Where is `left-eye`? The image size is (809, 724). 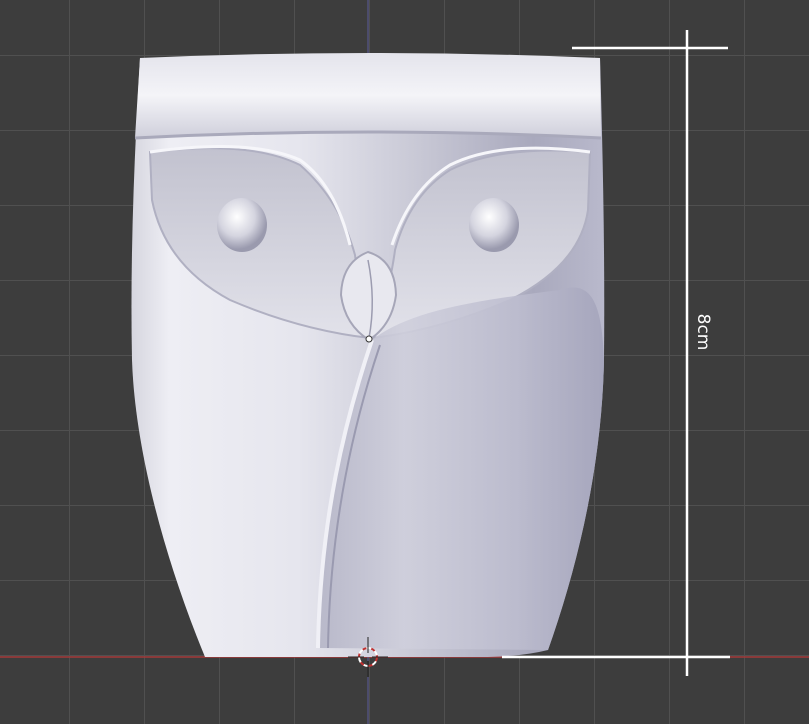
left-eye is located at coordinates (242, 225).